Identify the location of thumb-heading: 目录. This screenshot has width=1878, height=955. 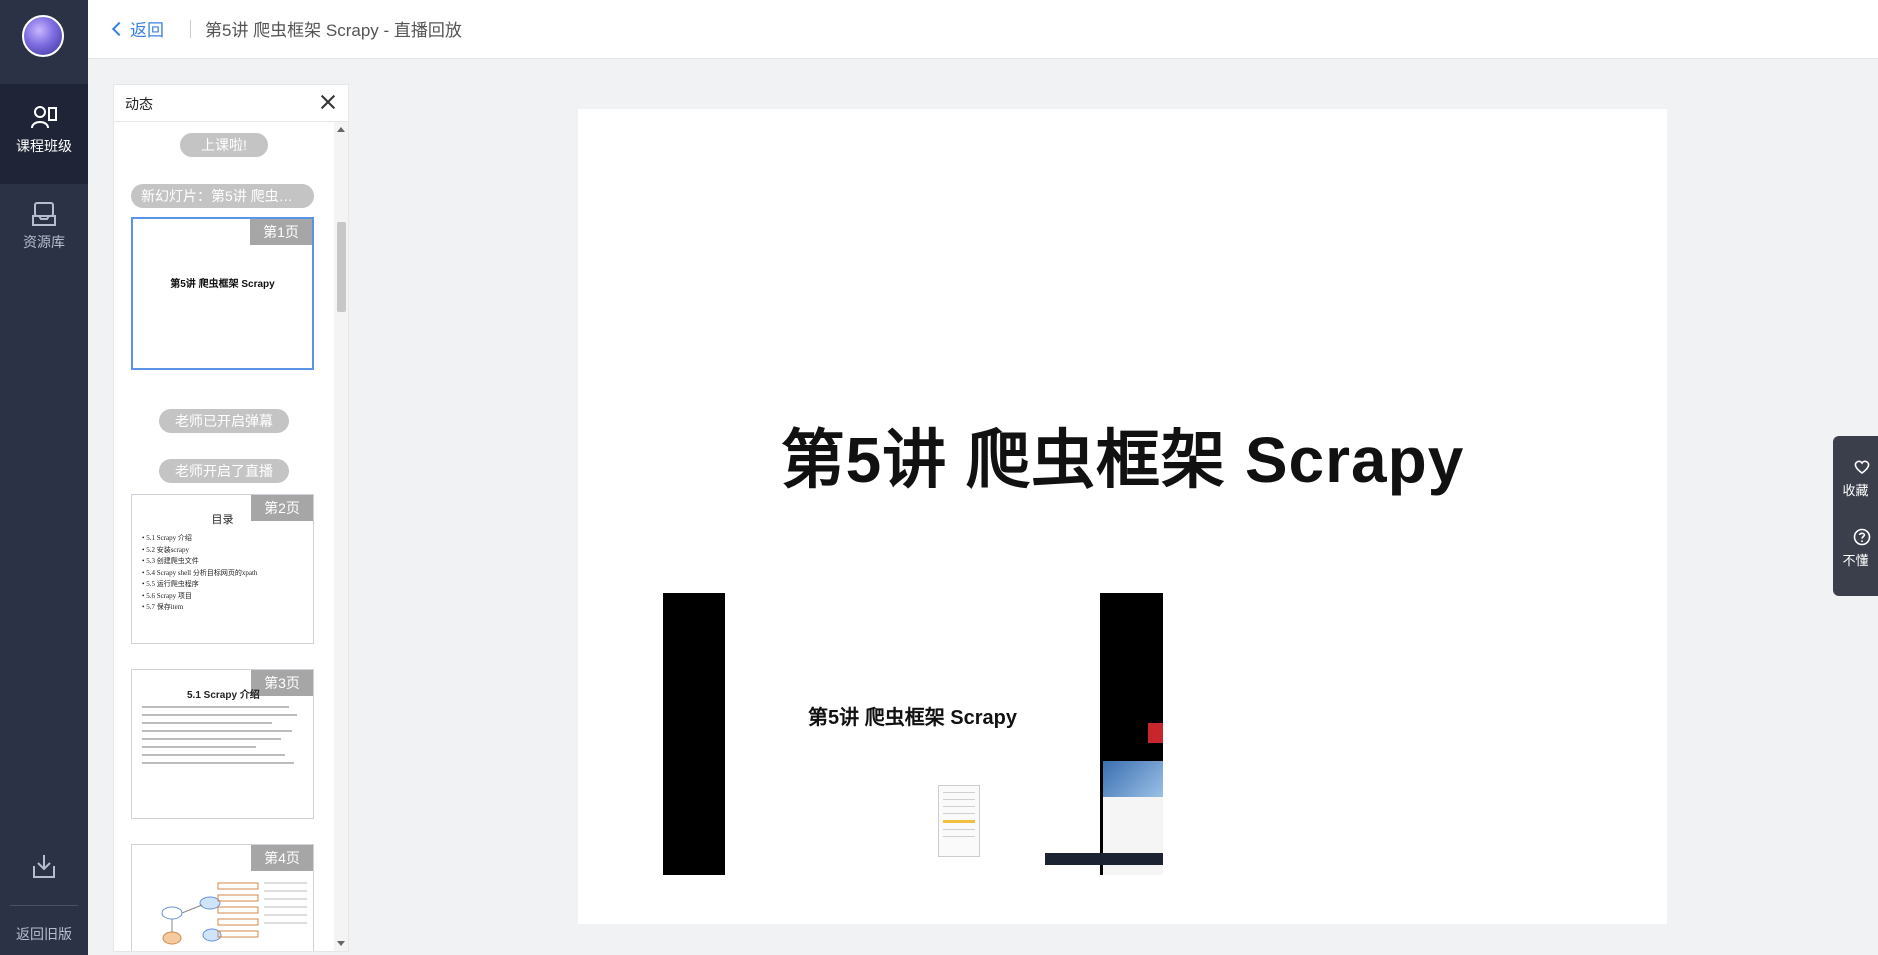
(222, 520).